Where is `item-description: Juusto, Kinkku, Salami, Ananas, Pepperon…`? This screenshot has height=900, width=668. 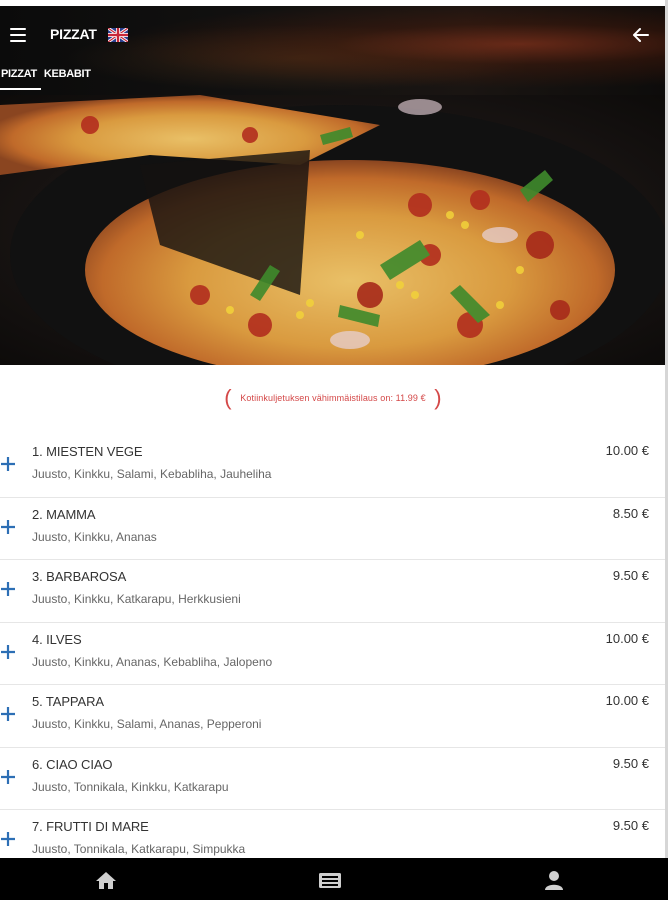 item-description: Juusto, Kinkku, Salami, Ananas, Pepperon… is located at coordinates (147, 724).